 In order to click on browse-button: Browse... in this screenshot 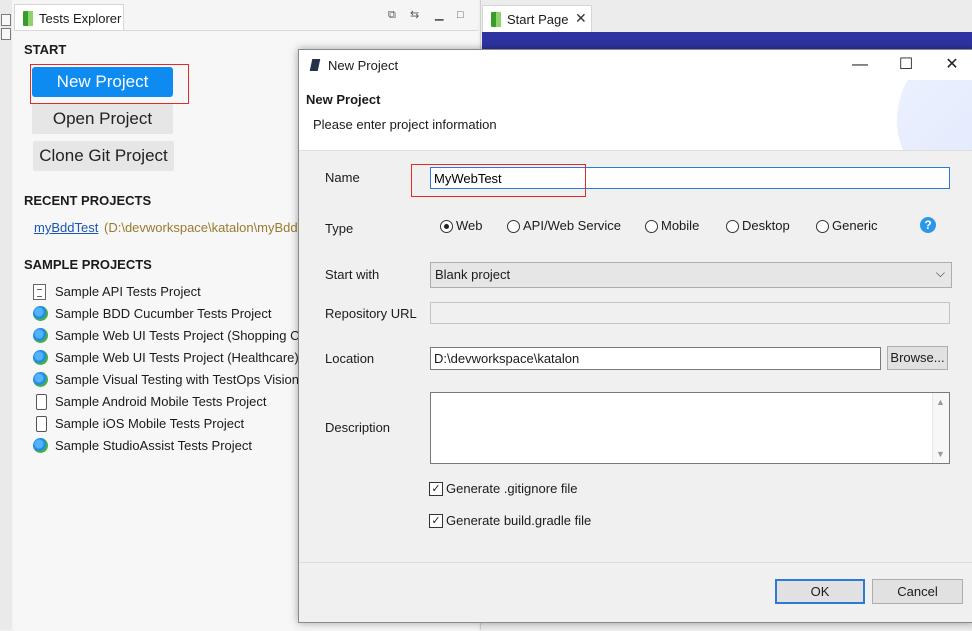, I will do `click(917, 358)`.